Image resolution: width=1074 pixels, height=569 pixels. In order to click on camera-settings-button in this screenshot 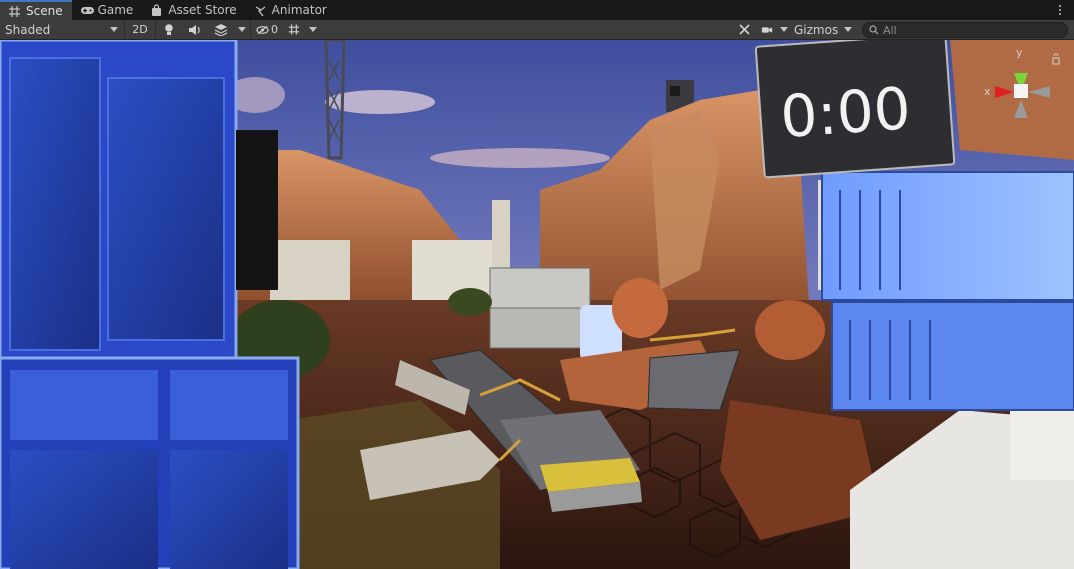, I will do `click(767, 30)`.